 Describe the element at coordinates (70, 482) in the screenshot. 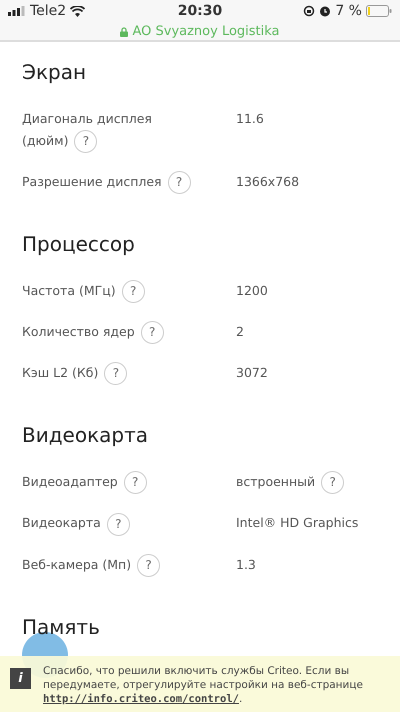

I see `spec-label: Видеоадаптер` at that location.